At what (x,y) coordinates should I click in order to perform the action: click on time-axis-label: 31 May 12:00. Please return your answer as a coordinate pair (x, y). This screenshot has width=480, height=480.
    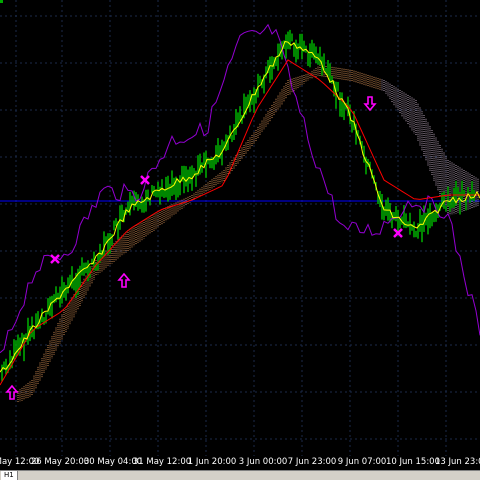
    Looking at the image, I should click on (162, 462).